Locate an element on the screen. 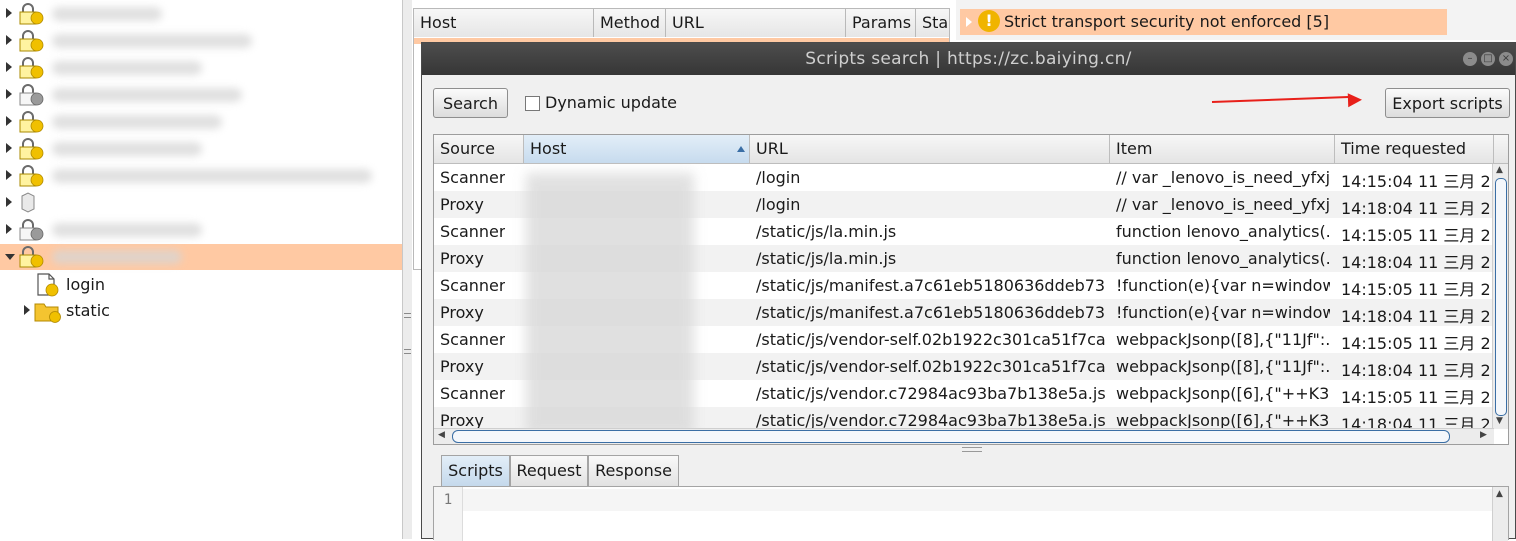 This screenshot has height=541, width=1516. column-header-method: Method is located at coordinates (630, 23).